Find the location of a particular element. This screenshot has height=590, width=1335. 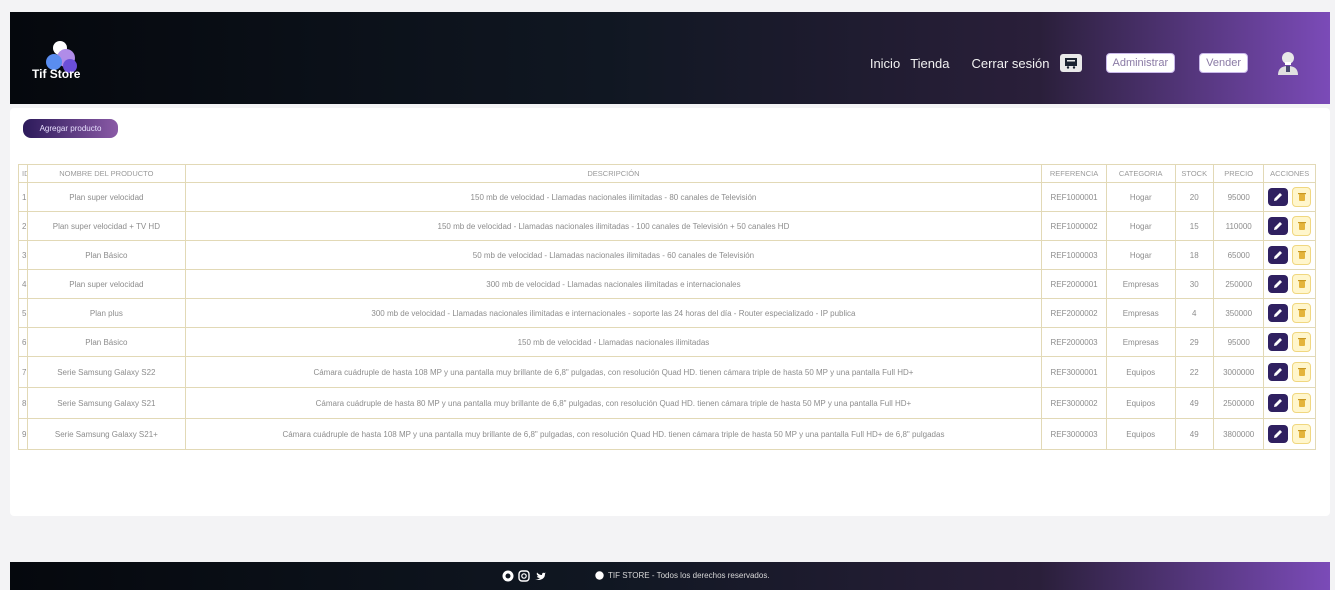

cell-id: 6 is located at coordinates (23, 342).